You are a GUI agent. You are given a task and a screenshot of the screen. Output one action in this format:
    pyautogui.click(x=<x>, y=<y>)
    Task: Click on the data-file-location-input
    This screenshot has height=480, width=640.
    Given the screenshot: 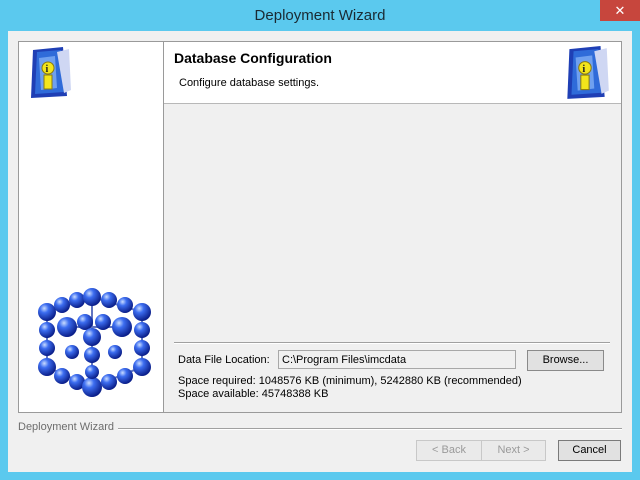 What is the action you would take?
    pyautogui.click(x=397, y=359)
    